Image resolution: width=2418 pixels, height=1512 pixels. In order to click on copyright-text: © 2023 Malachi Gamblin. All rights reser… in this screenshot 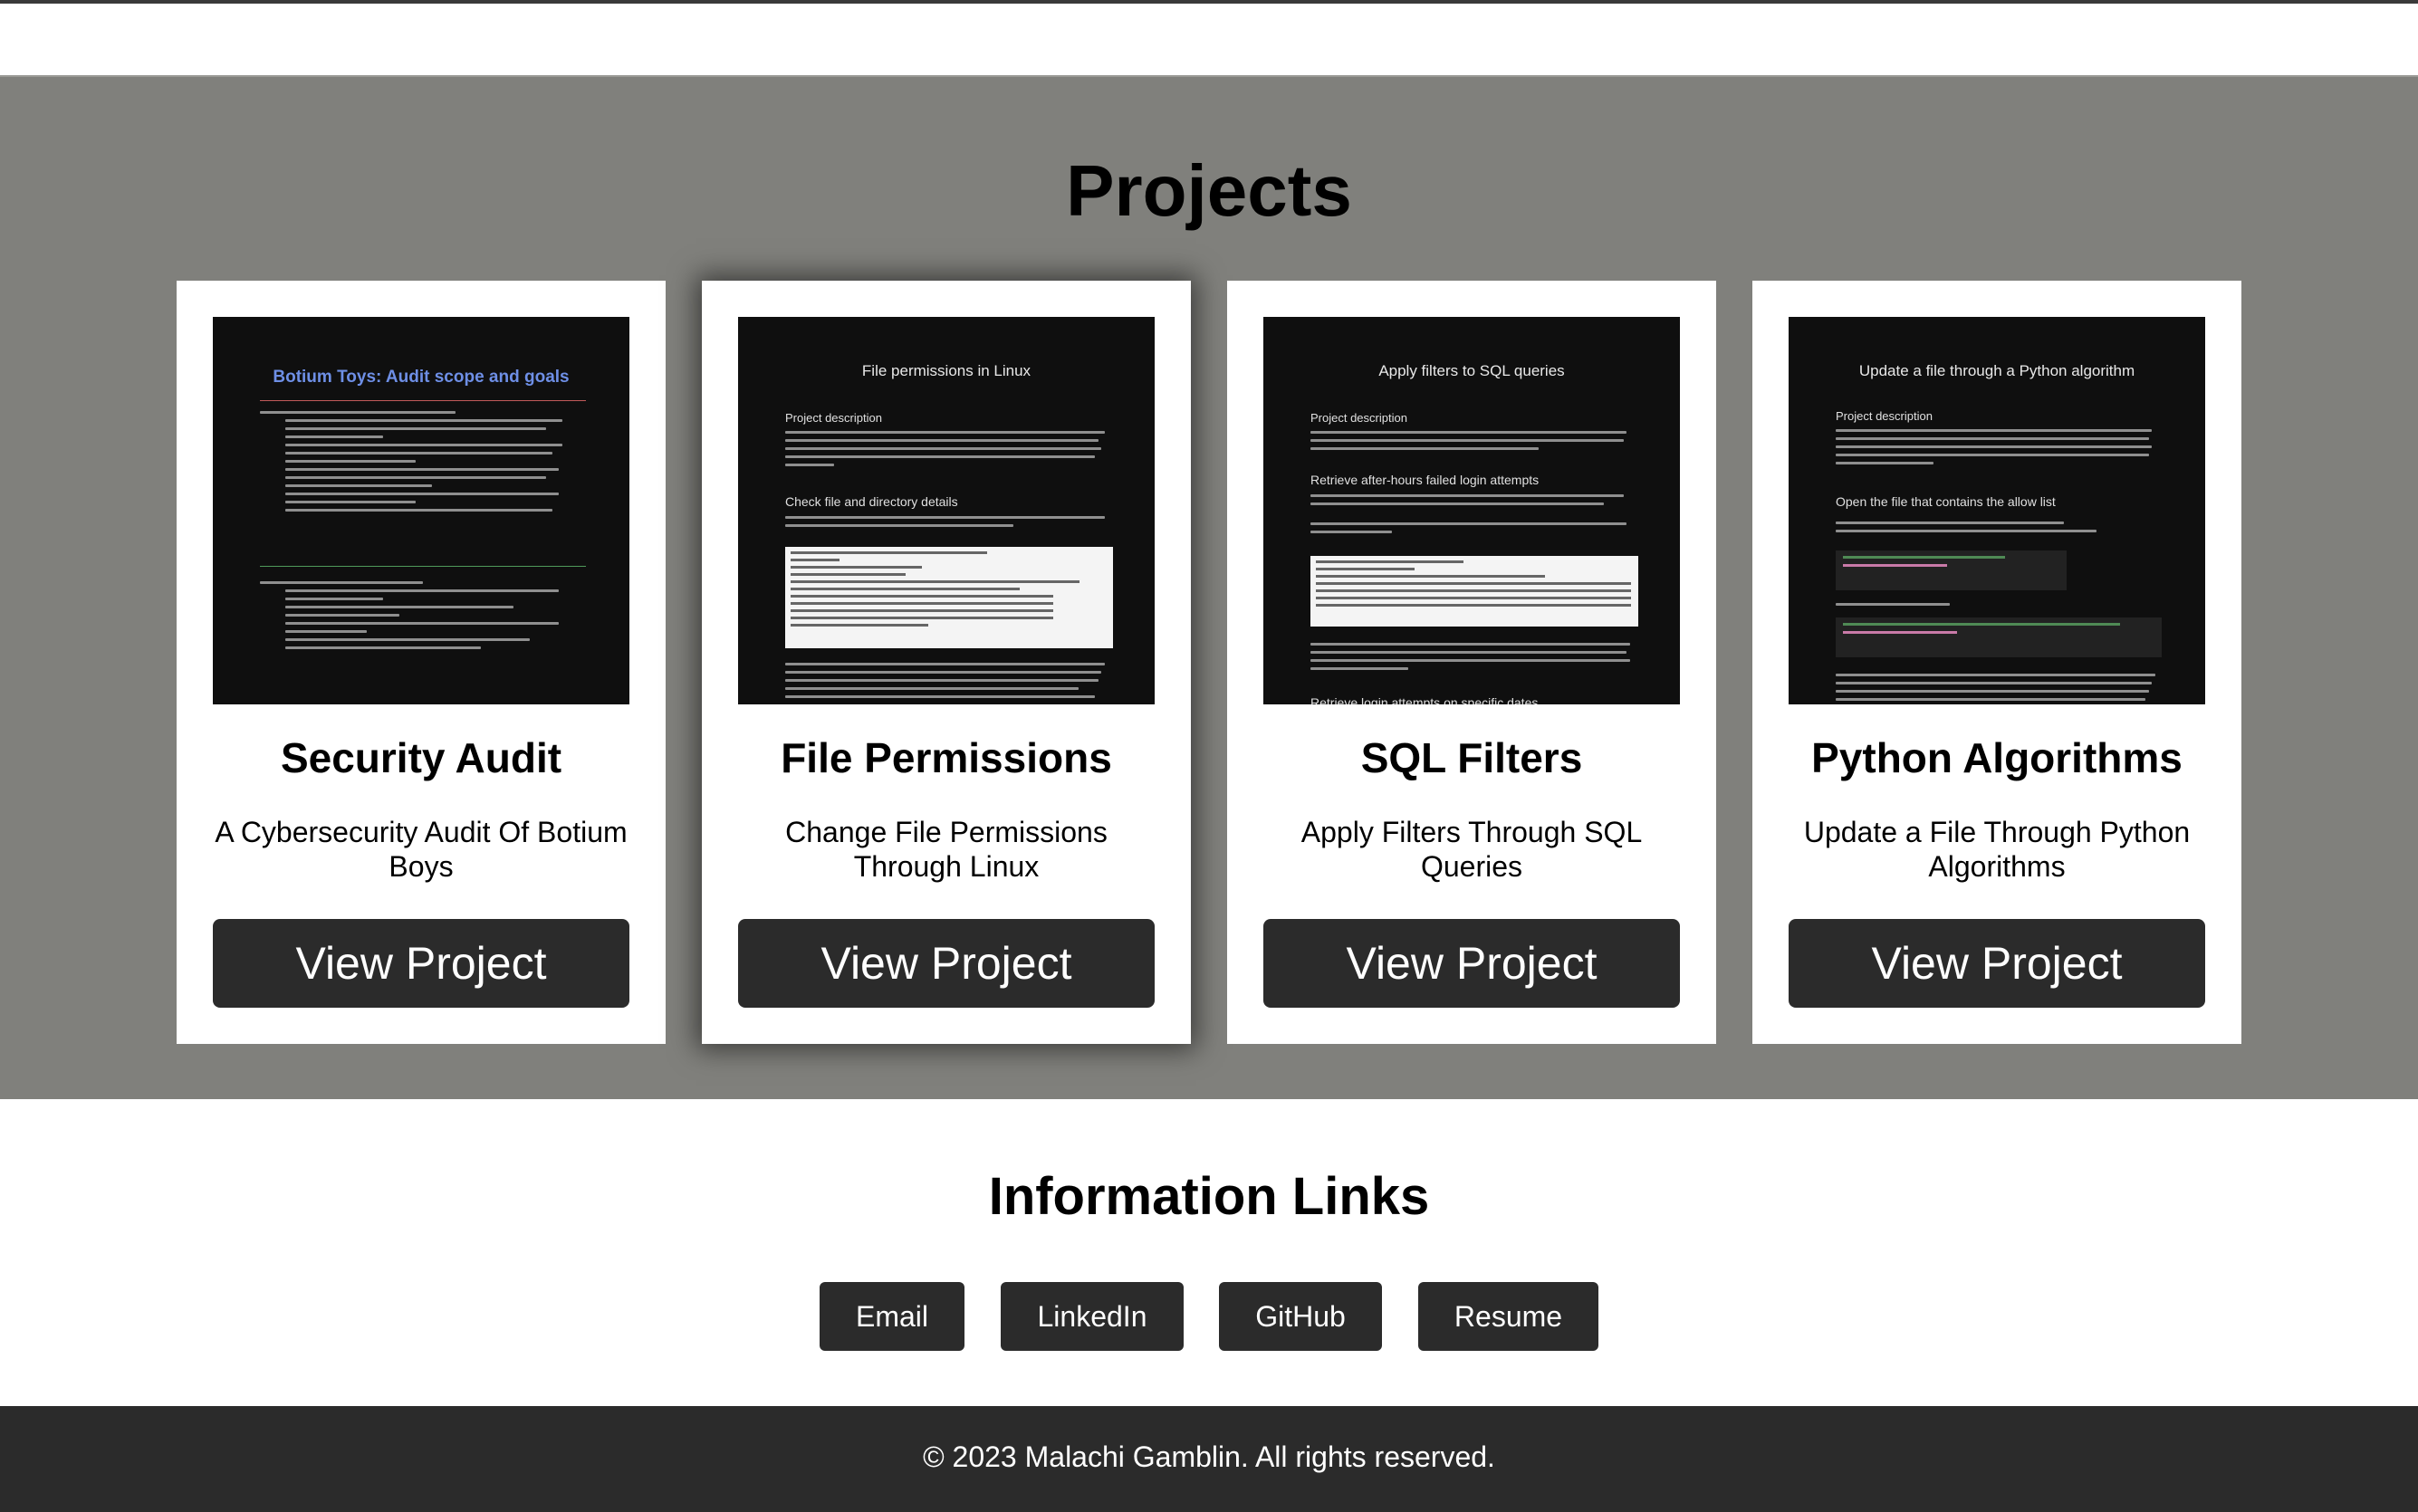, I will do `click(1209, 1456)`.